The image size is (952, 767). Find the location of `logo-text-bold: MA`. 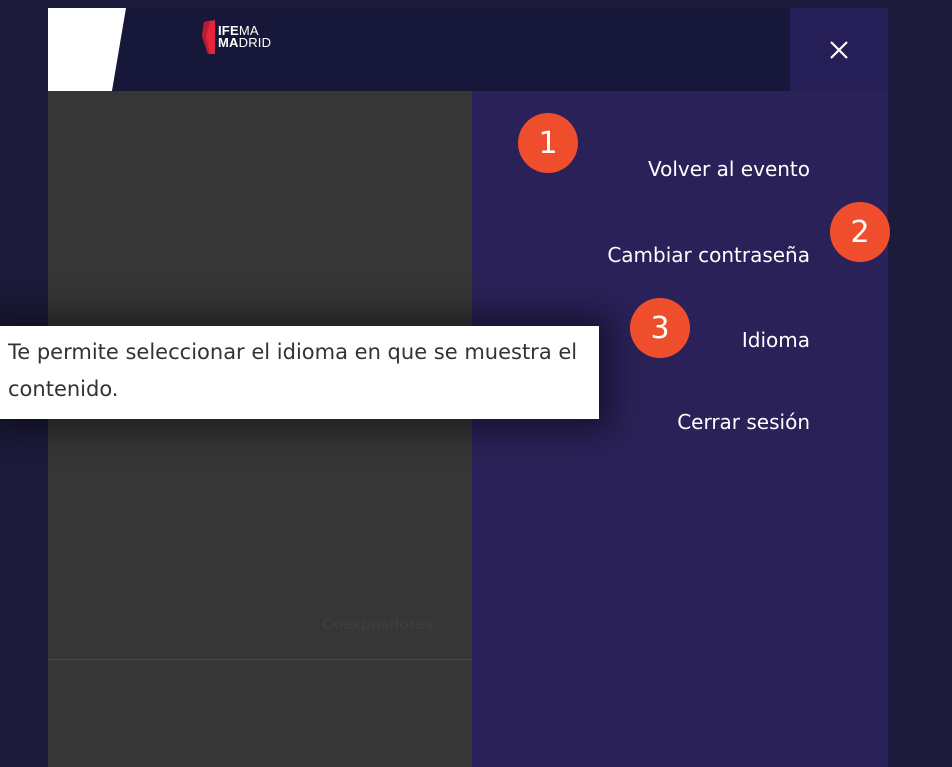

logo-text-bold: MA is located at coordinates (228, 42).